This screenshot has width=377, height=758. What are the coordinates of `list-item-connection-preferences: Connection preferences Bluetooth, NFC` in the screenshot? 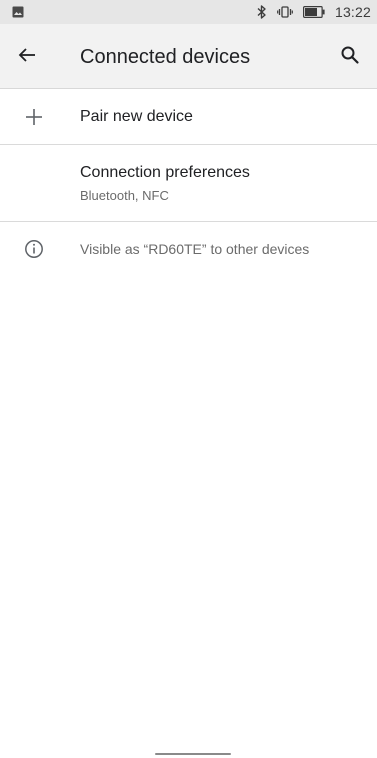 It's located at (188, 183).